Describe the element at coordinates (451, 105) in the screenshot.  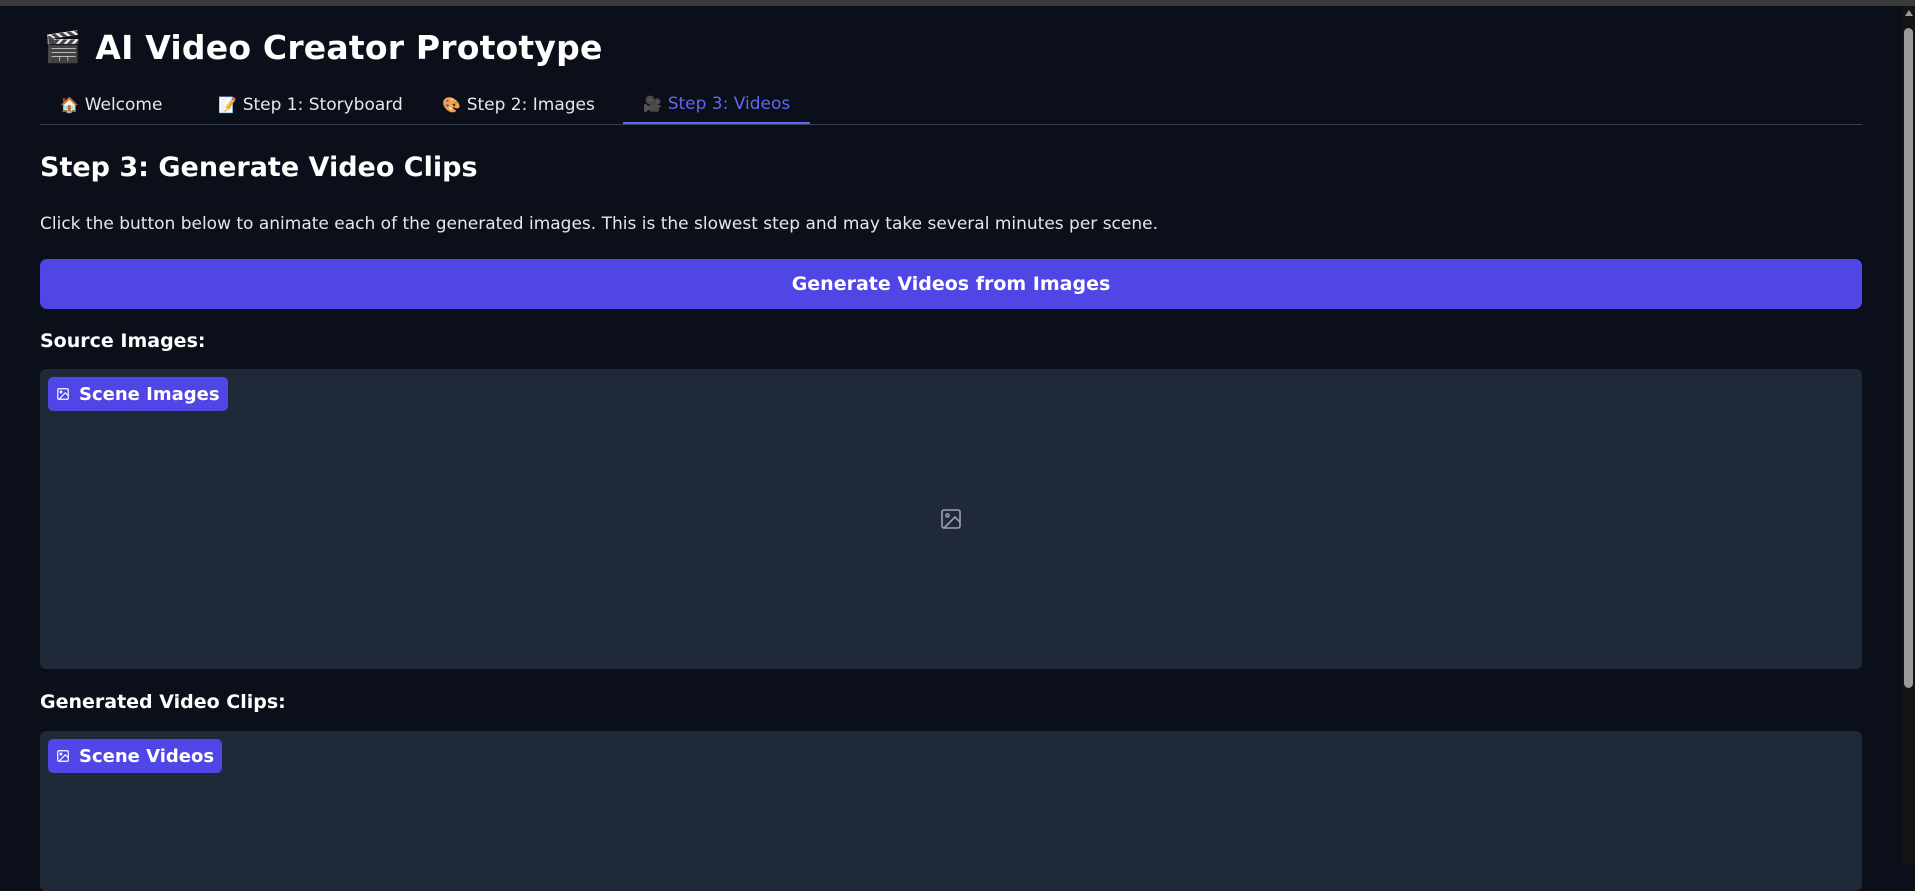
I see `palette-icon: 🎨` at that location.